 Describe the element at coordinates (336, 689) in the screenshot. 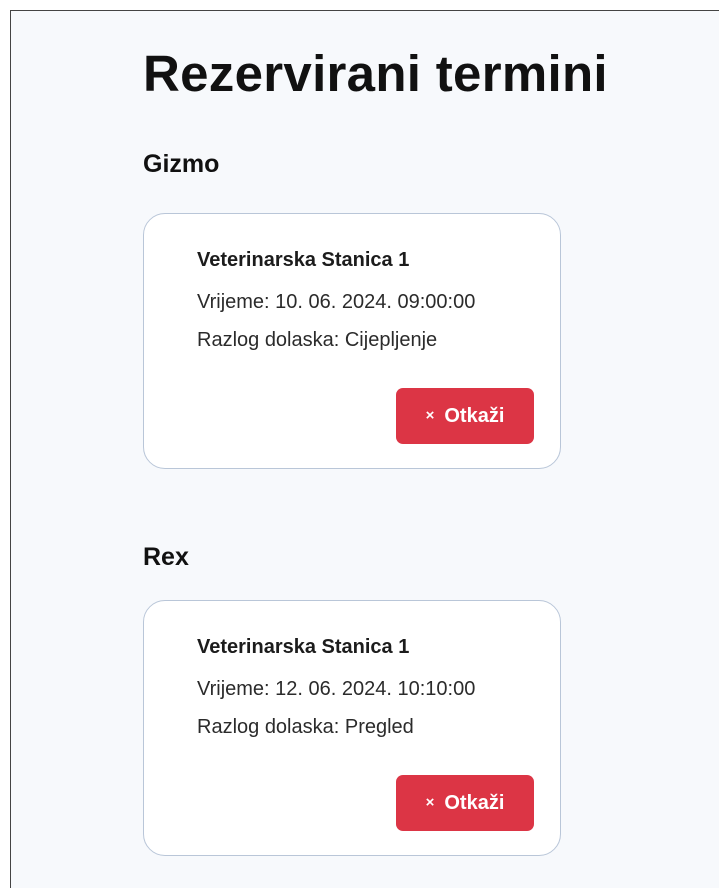

I see `appointment-time: Vrijeme: 12. 06. 2024. 10:10:00` at that location.